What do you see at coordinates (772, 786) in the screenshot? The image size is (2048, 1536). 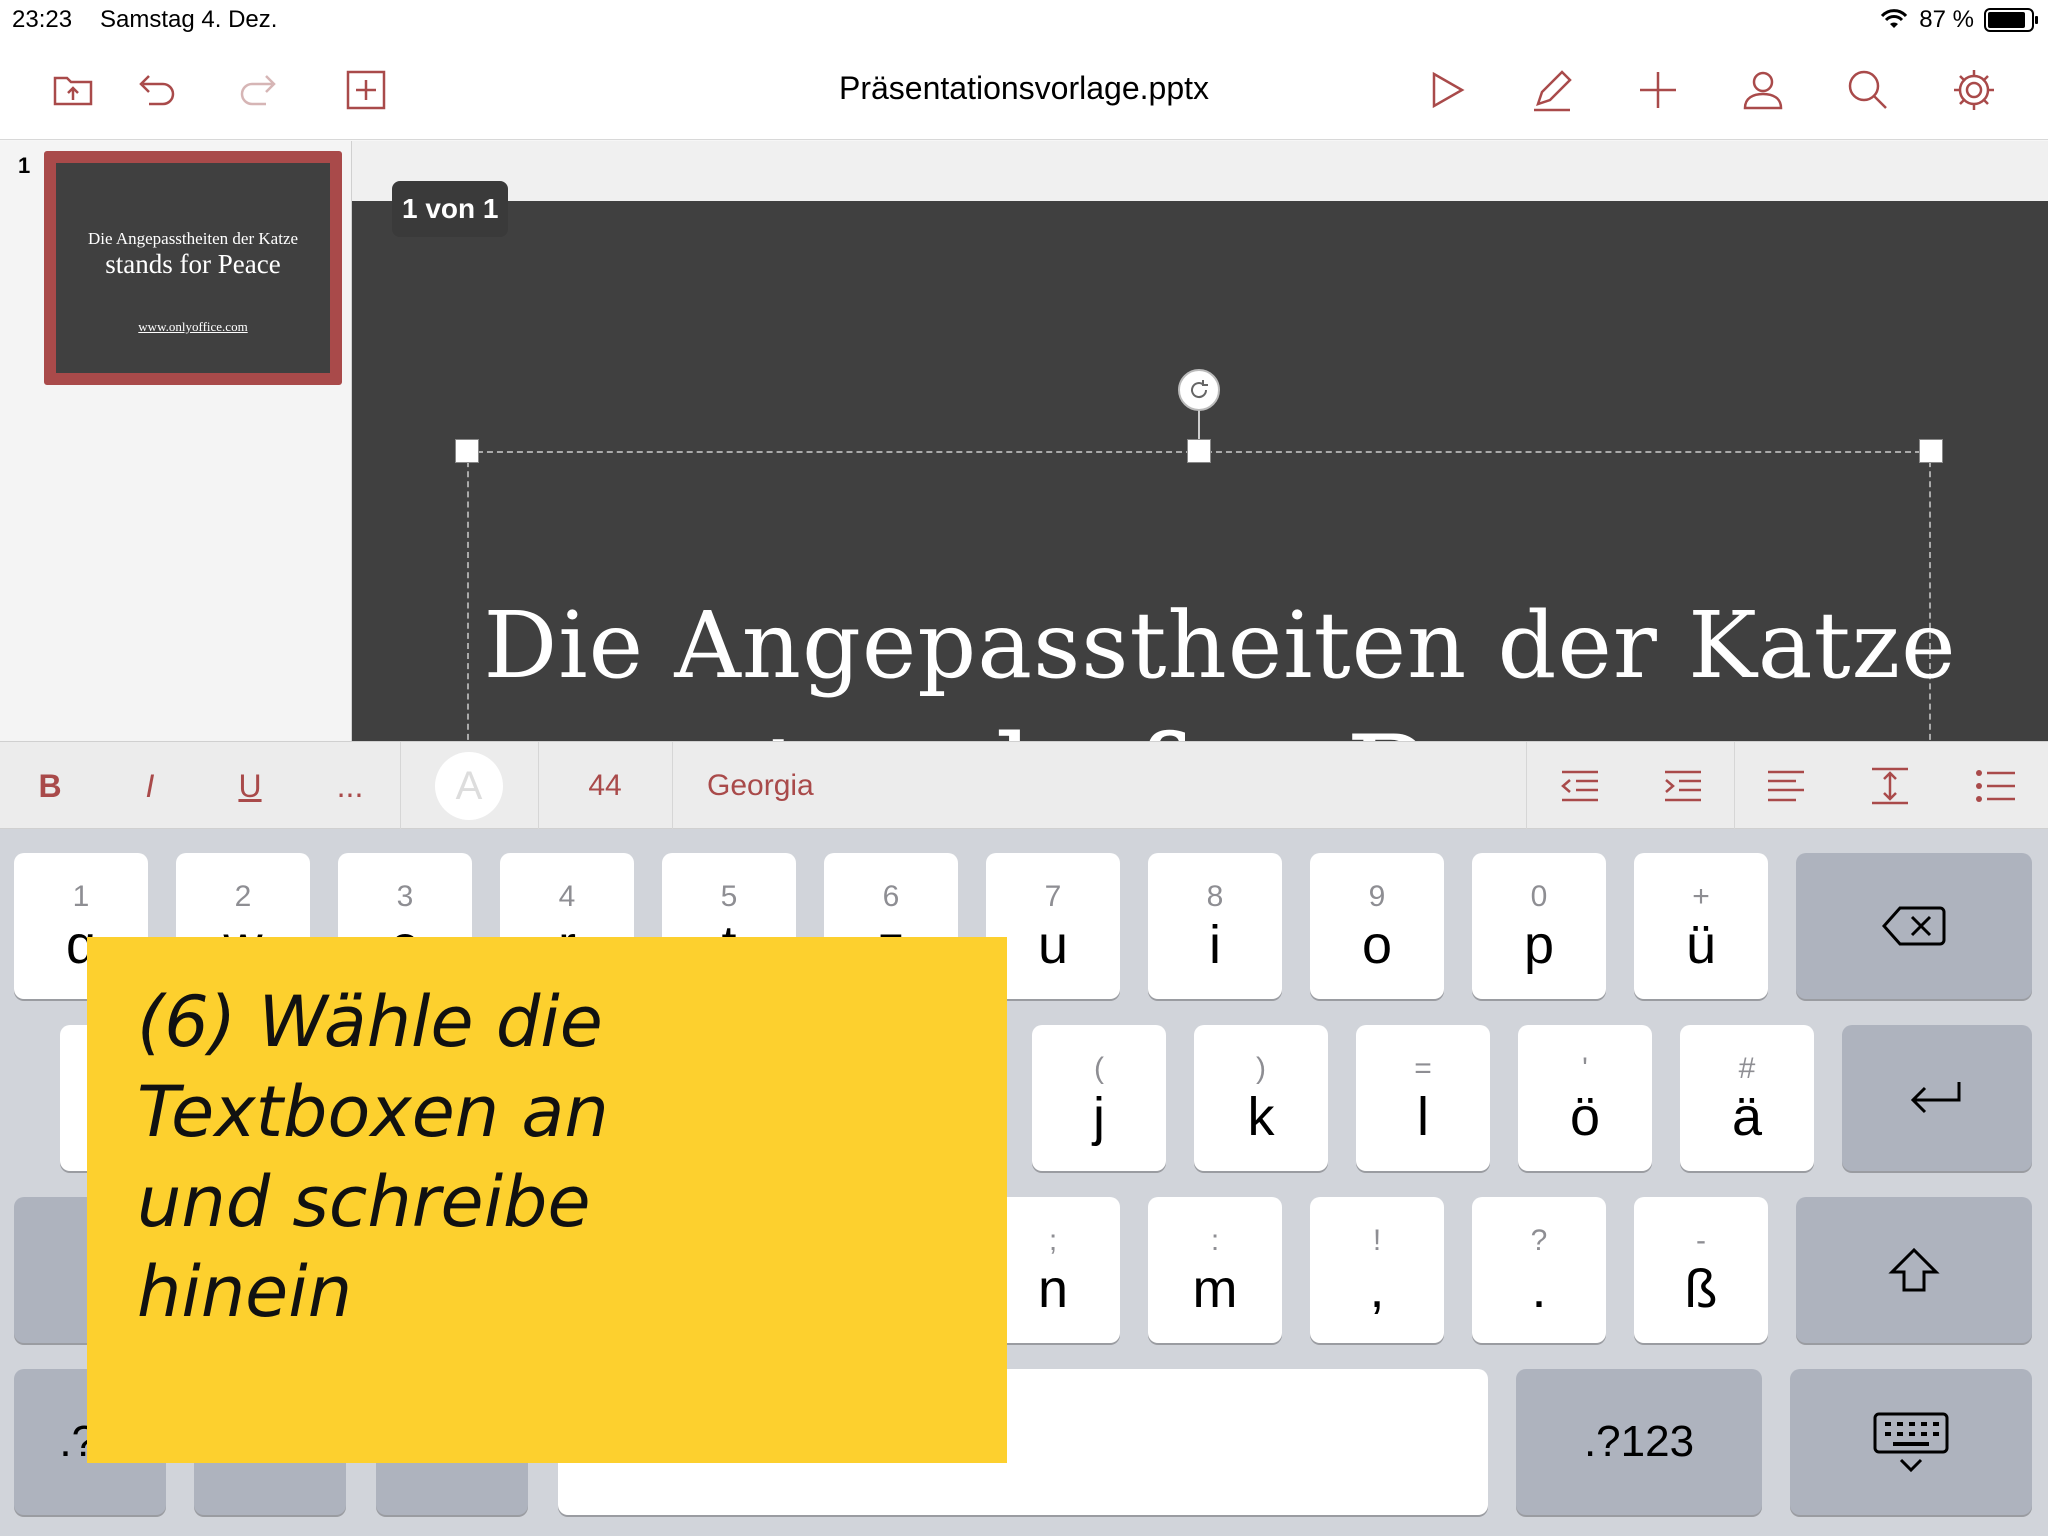 I see `font-name-button: Georgia` at bounding box center [772, 786].